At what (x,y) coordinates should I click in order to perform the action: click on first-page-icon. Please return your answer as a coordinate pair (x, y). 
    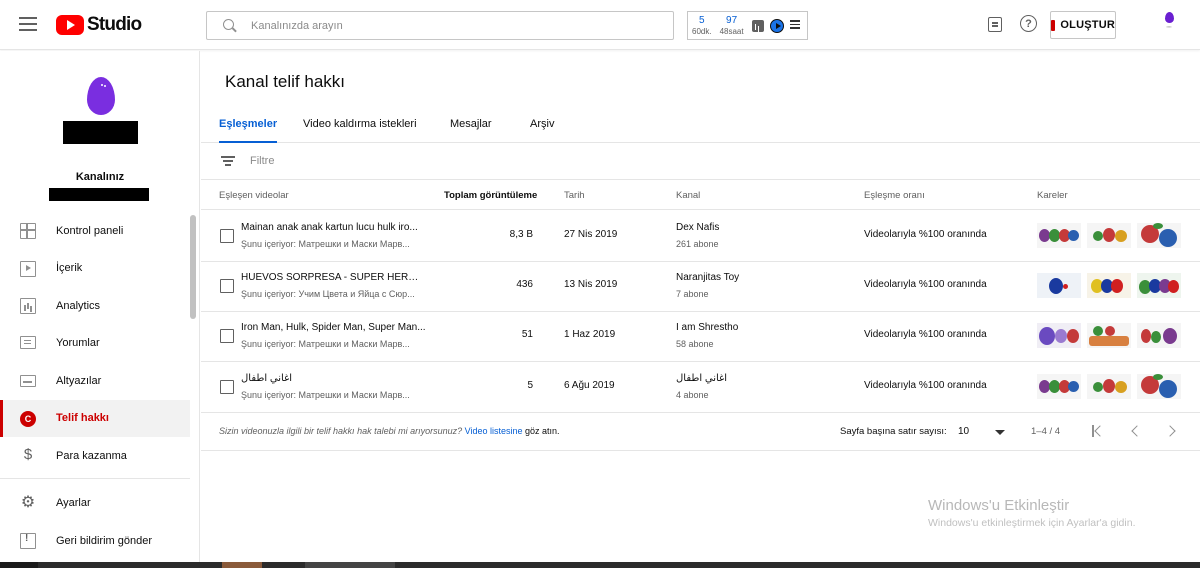
    Looking at the image, I should click on (1098, 431).